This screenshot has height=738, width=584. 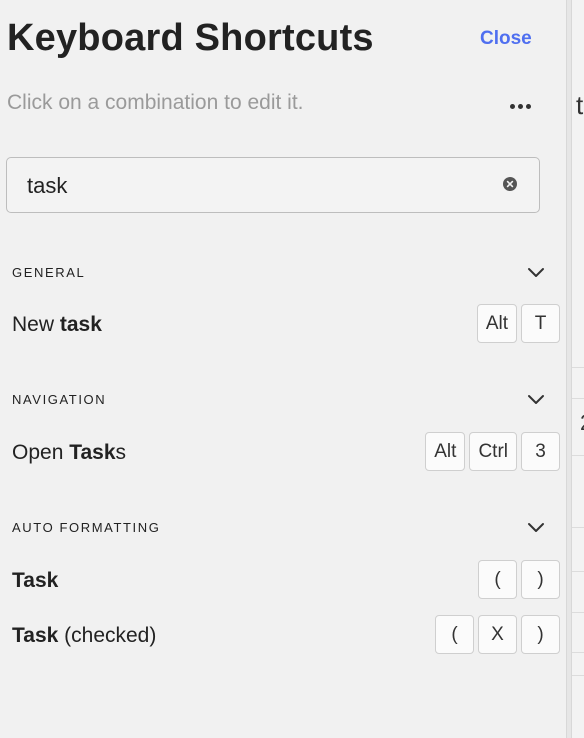 What do you see at coordinates (49, 272) in the screenshot?
I see `section-title: GENERAL` at bounding box center [49, 272].